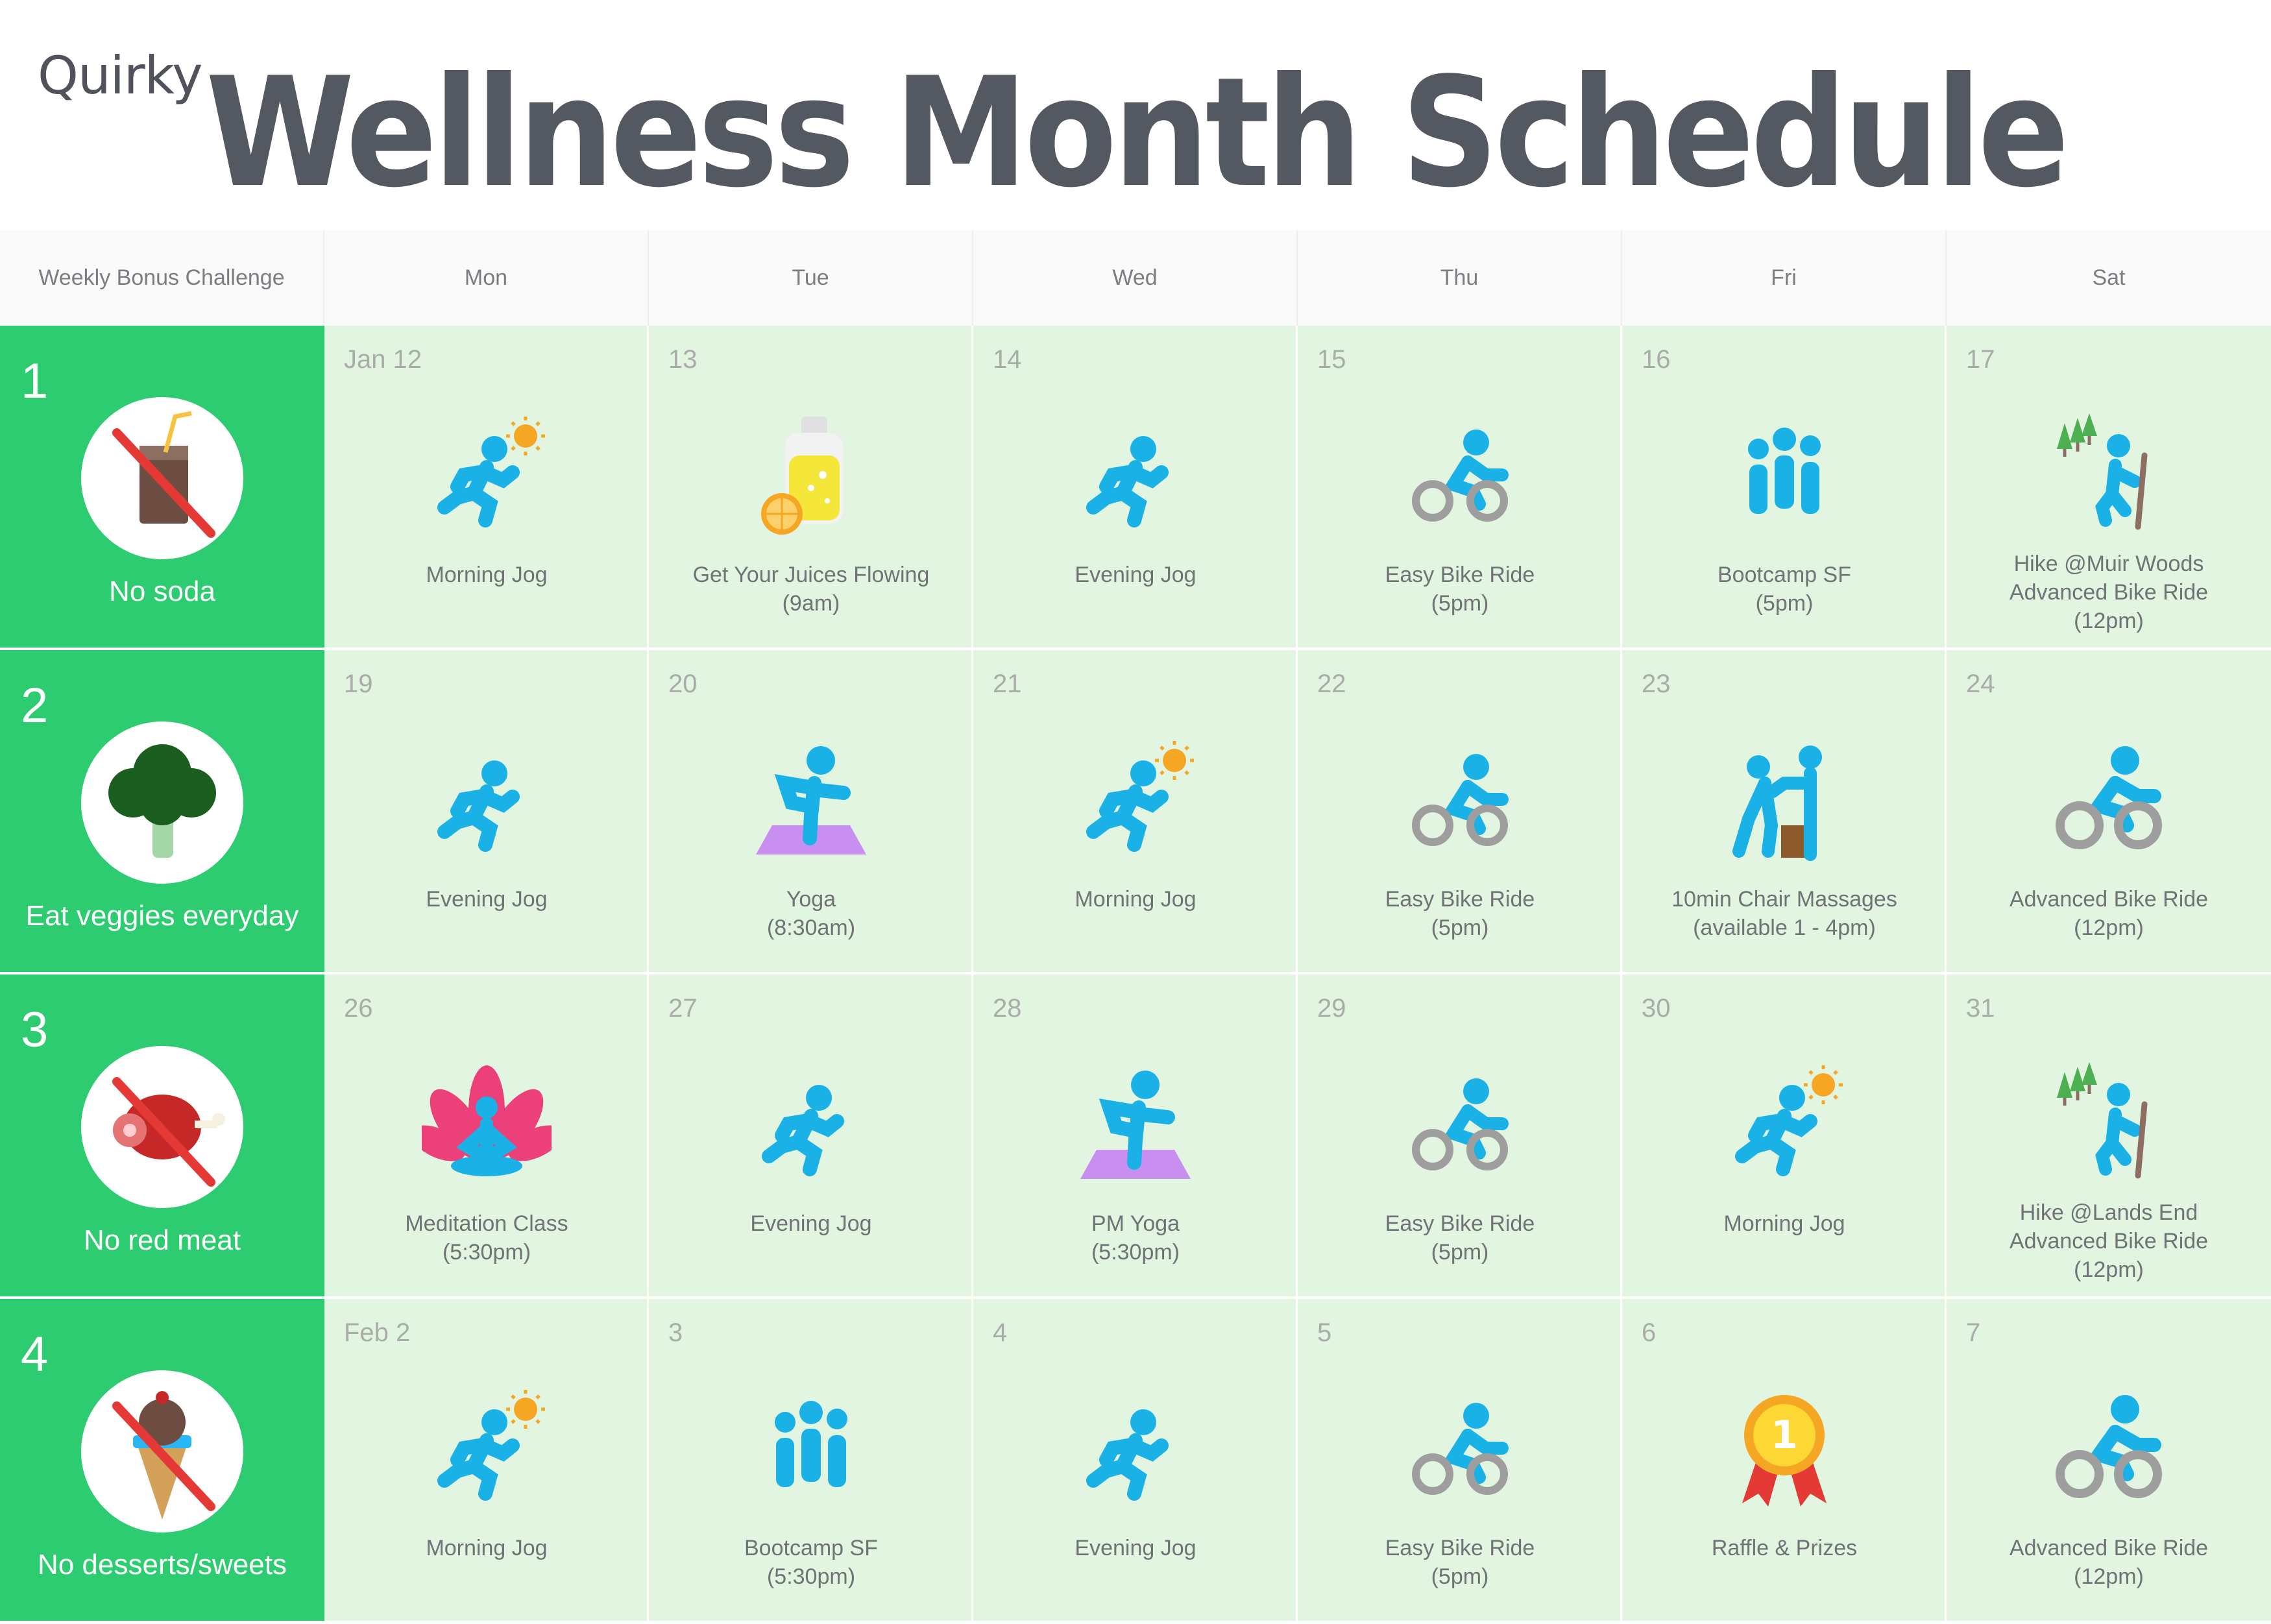 Image resolution: width=2271 pixels, height=1624 pixels. Describe the element at coordinates (1656, 1008) in the screenshot. I see `day-date: 30` at that location.